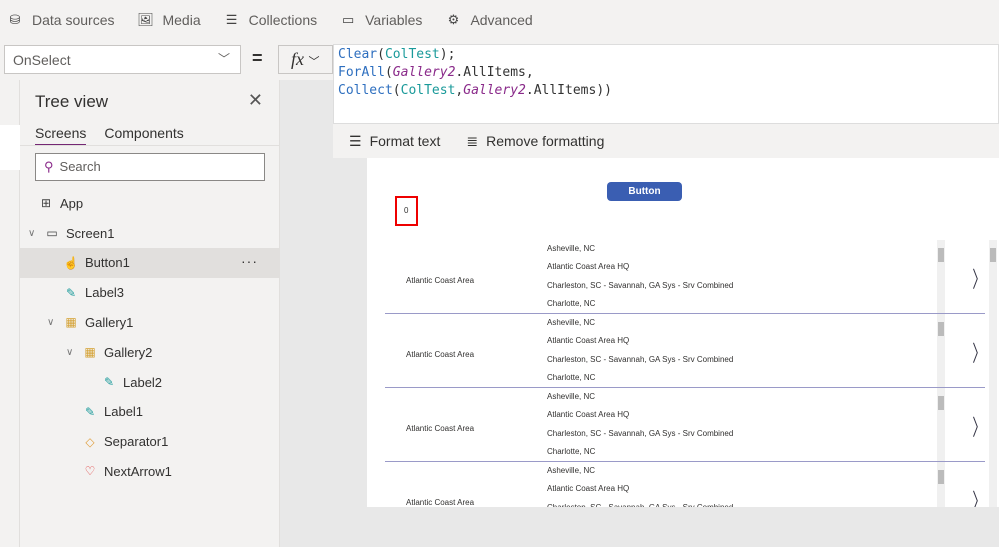 The width and height of the screenshot is (999, 547). Describe the element at coordinates (15, 19) in the screenshot. I see `database-icon: ⛁` at that location.